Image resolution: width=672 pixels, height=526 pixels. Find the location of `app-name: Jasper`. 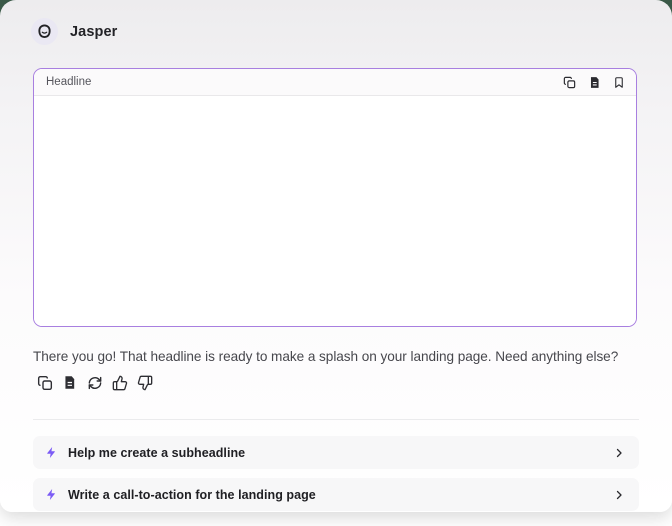

app-name: Jasper is located at coordinates (94, 31).